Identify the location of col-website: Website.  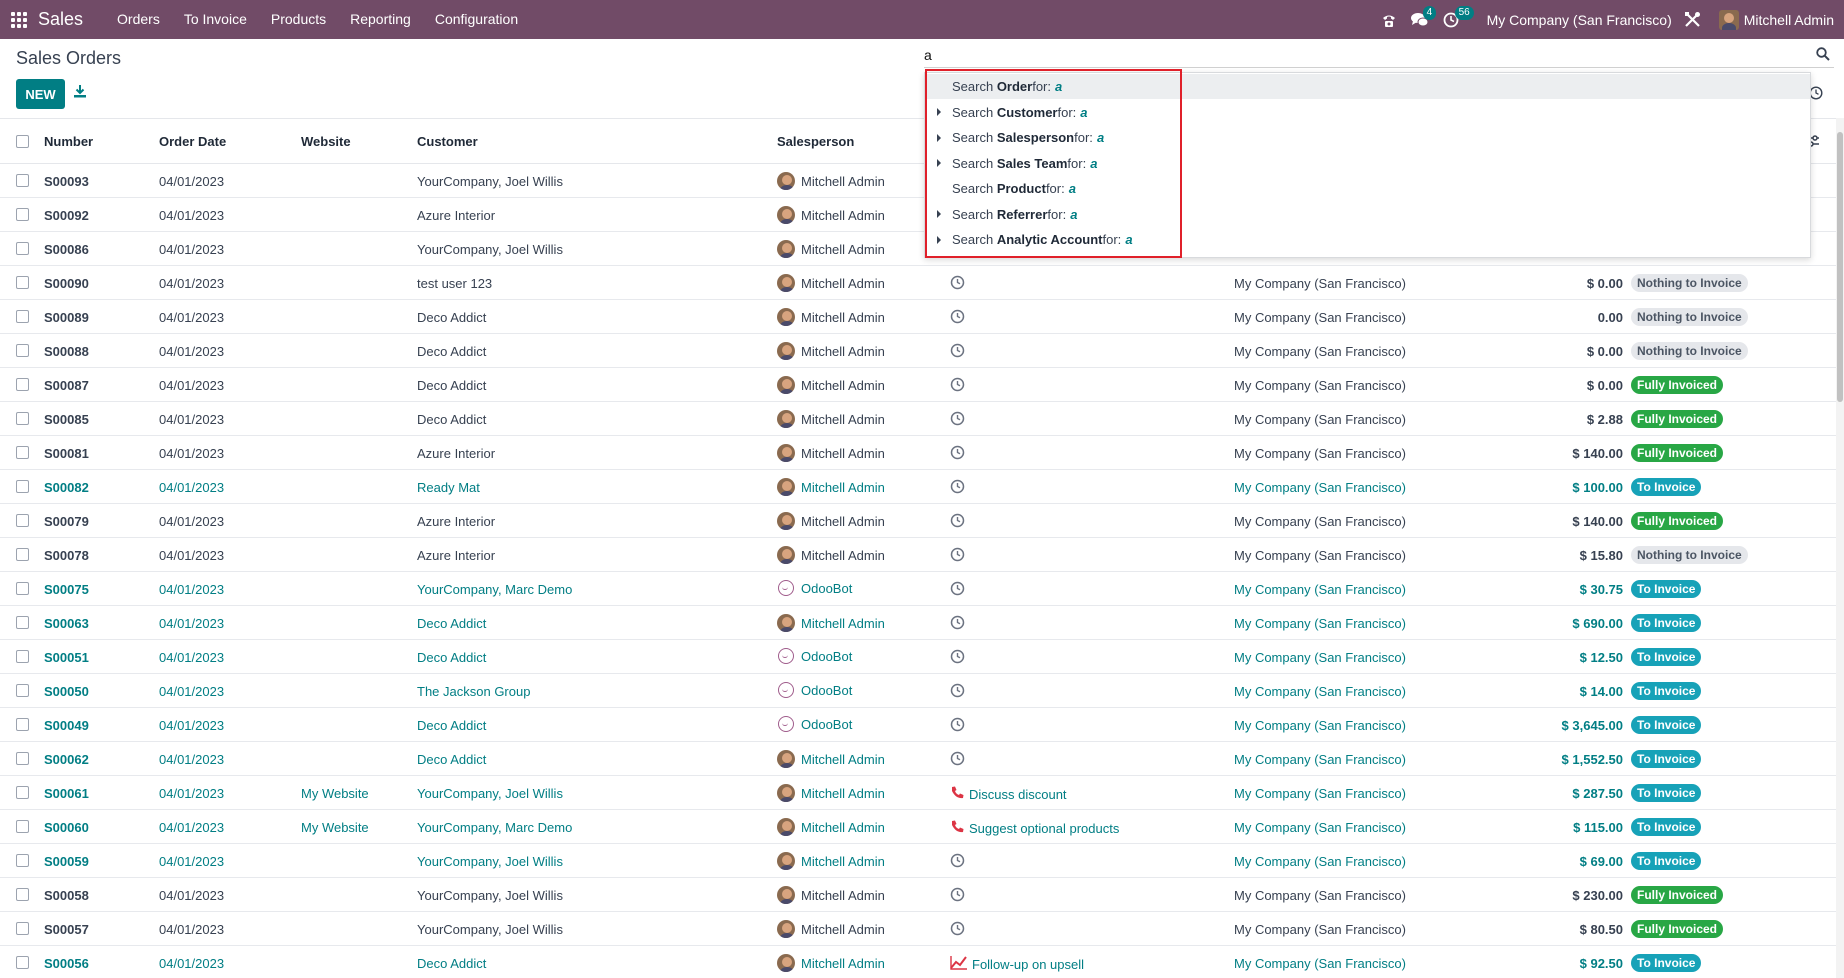
(326, 141).